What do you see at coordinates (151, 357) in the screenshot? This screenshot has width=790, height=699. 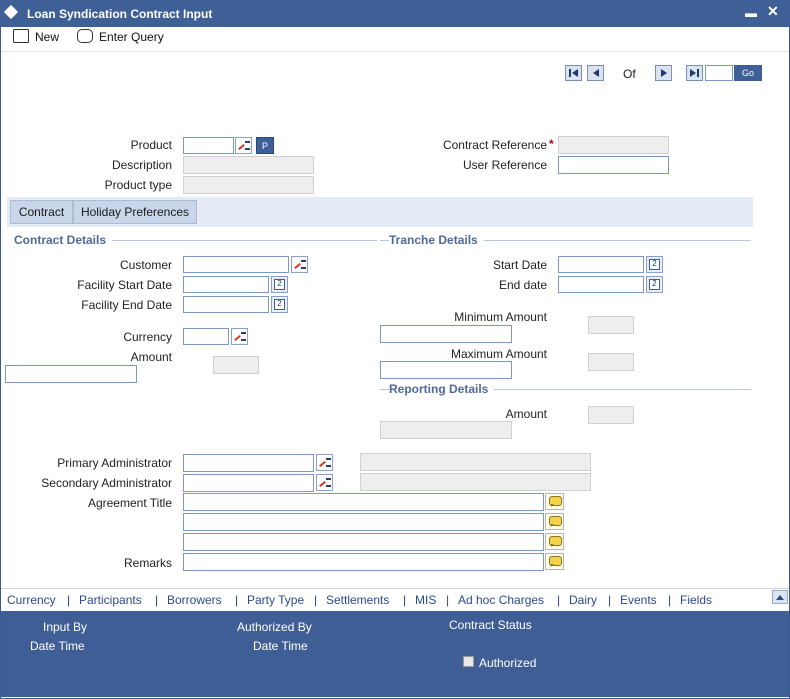 I see `amount-label: Amount` at bounding box center [151, 357].